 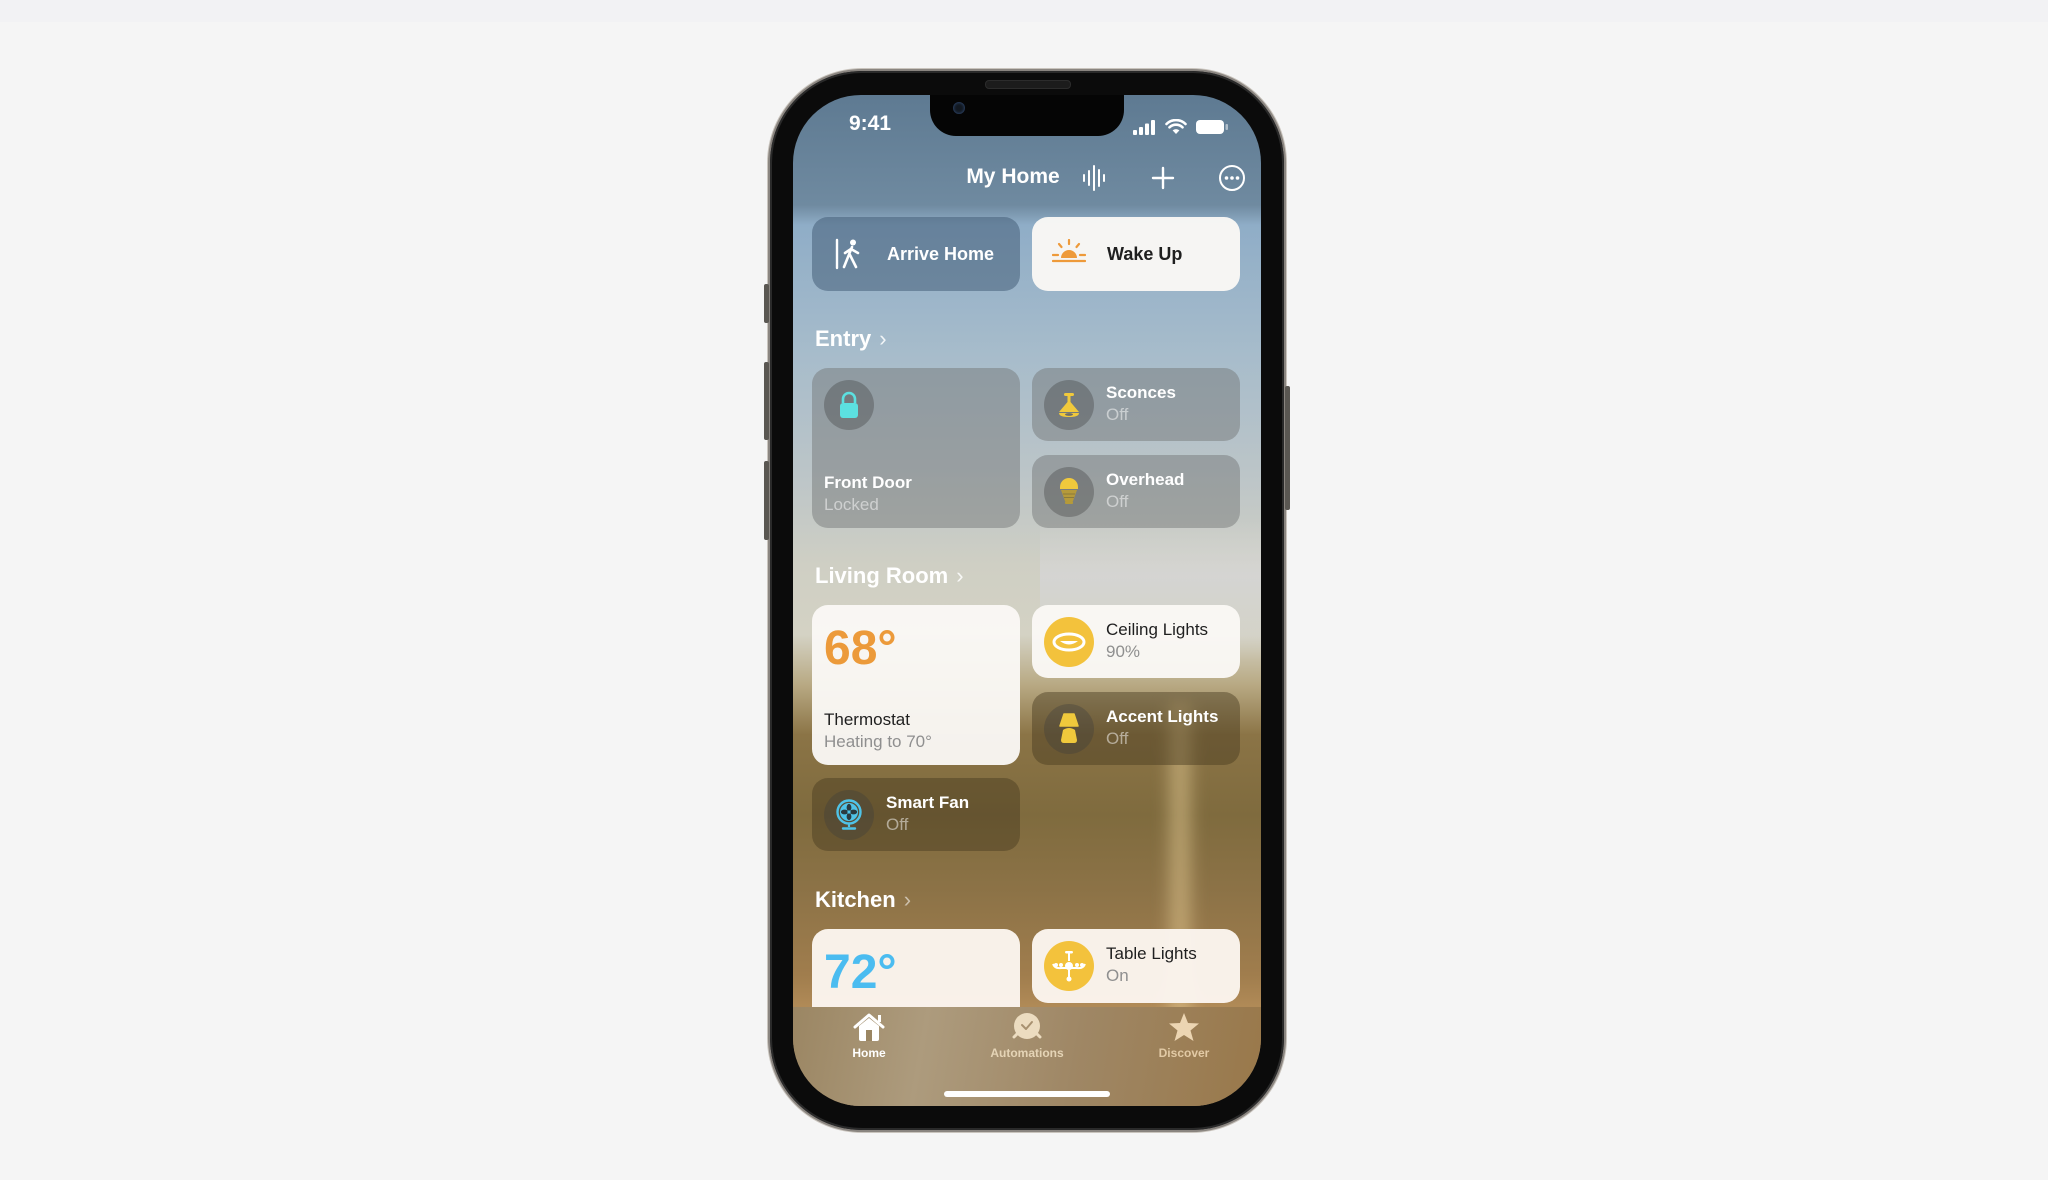 I want to click on lock-icon, so click(x=849, y=404).